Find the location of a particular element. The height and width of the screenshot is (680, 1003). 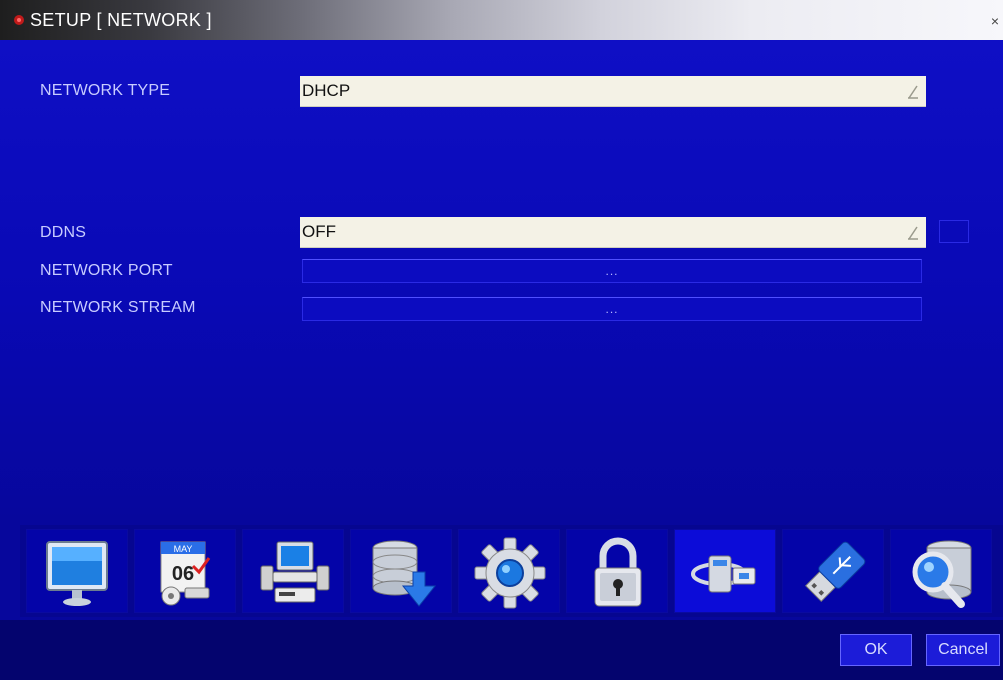

network-icon is located at coordinates (723, 574).